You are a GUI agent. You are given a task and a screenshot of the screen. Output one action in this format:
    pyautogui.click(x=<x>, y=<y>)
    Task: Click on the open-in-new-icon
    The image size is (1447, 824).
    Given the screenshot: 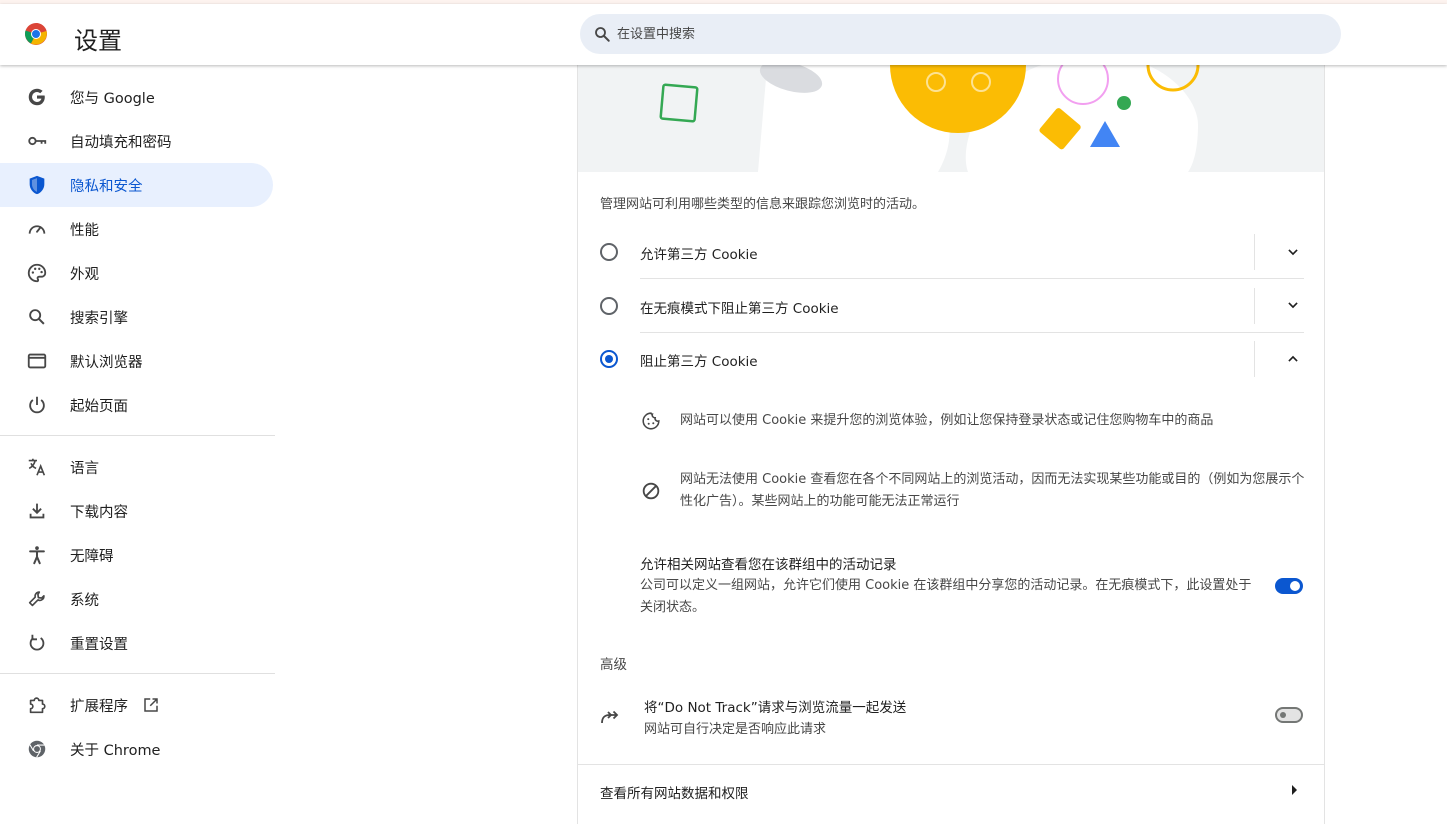 What is the action you would take?
    pyautogui.click(x=151, y=705)
    